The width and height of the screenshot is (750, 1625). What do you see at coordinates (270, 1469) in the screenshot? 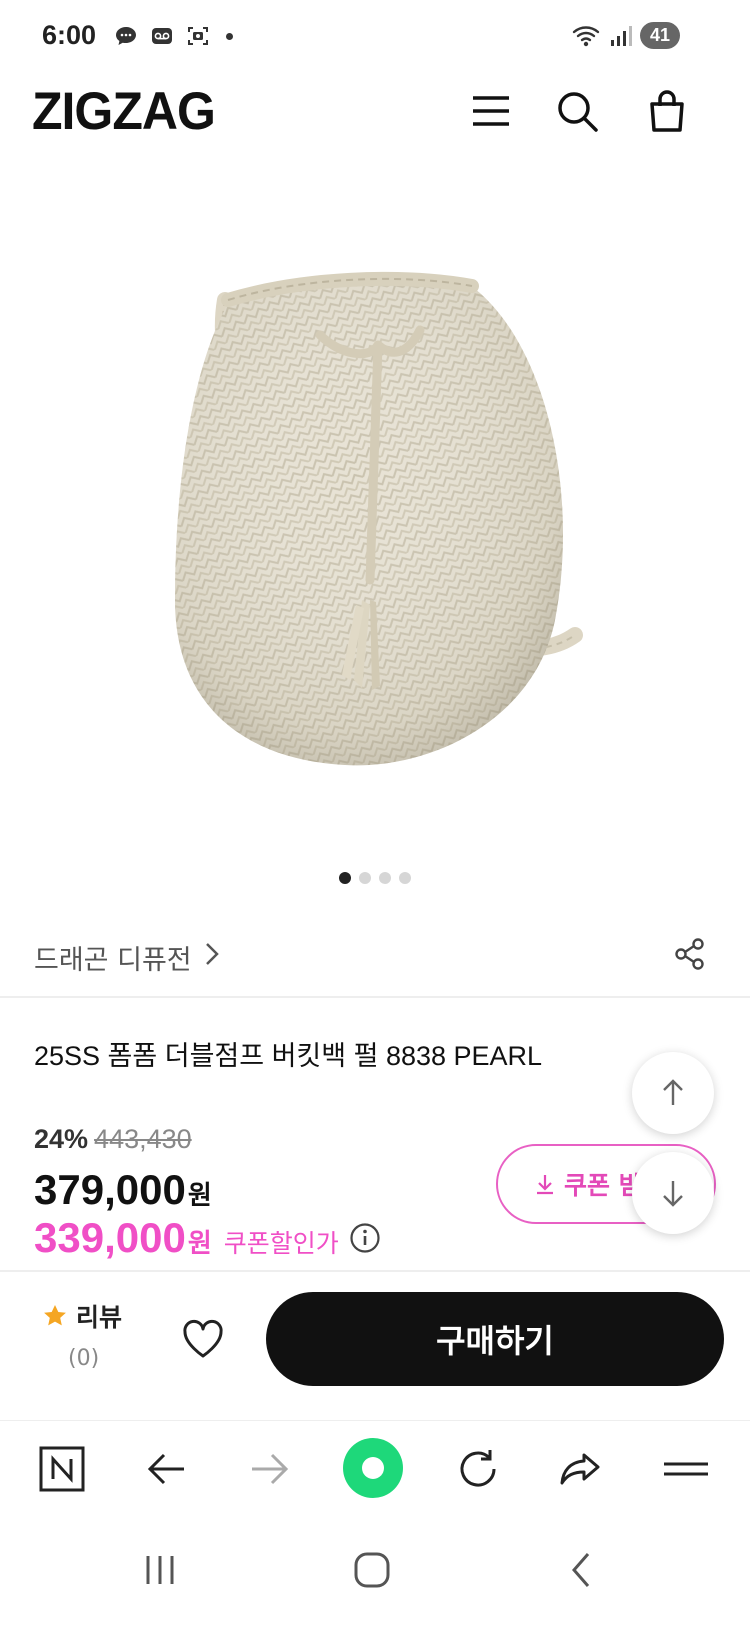
I see `forward-arrow-icon` at bounding box center [270, 1469].